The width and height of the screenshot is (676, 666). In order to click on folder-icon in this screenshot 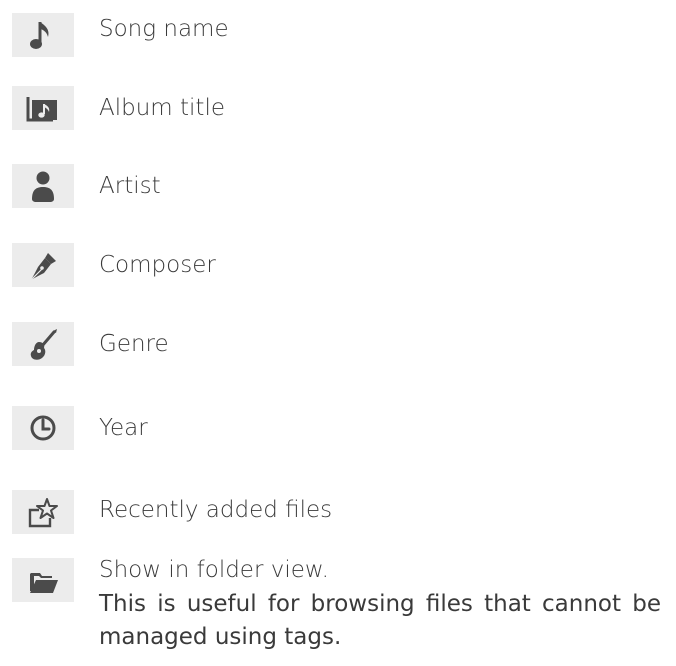, I will do `click(44, 583)`.